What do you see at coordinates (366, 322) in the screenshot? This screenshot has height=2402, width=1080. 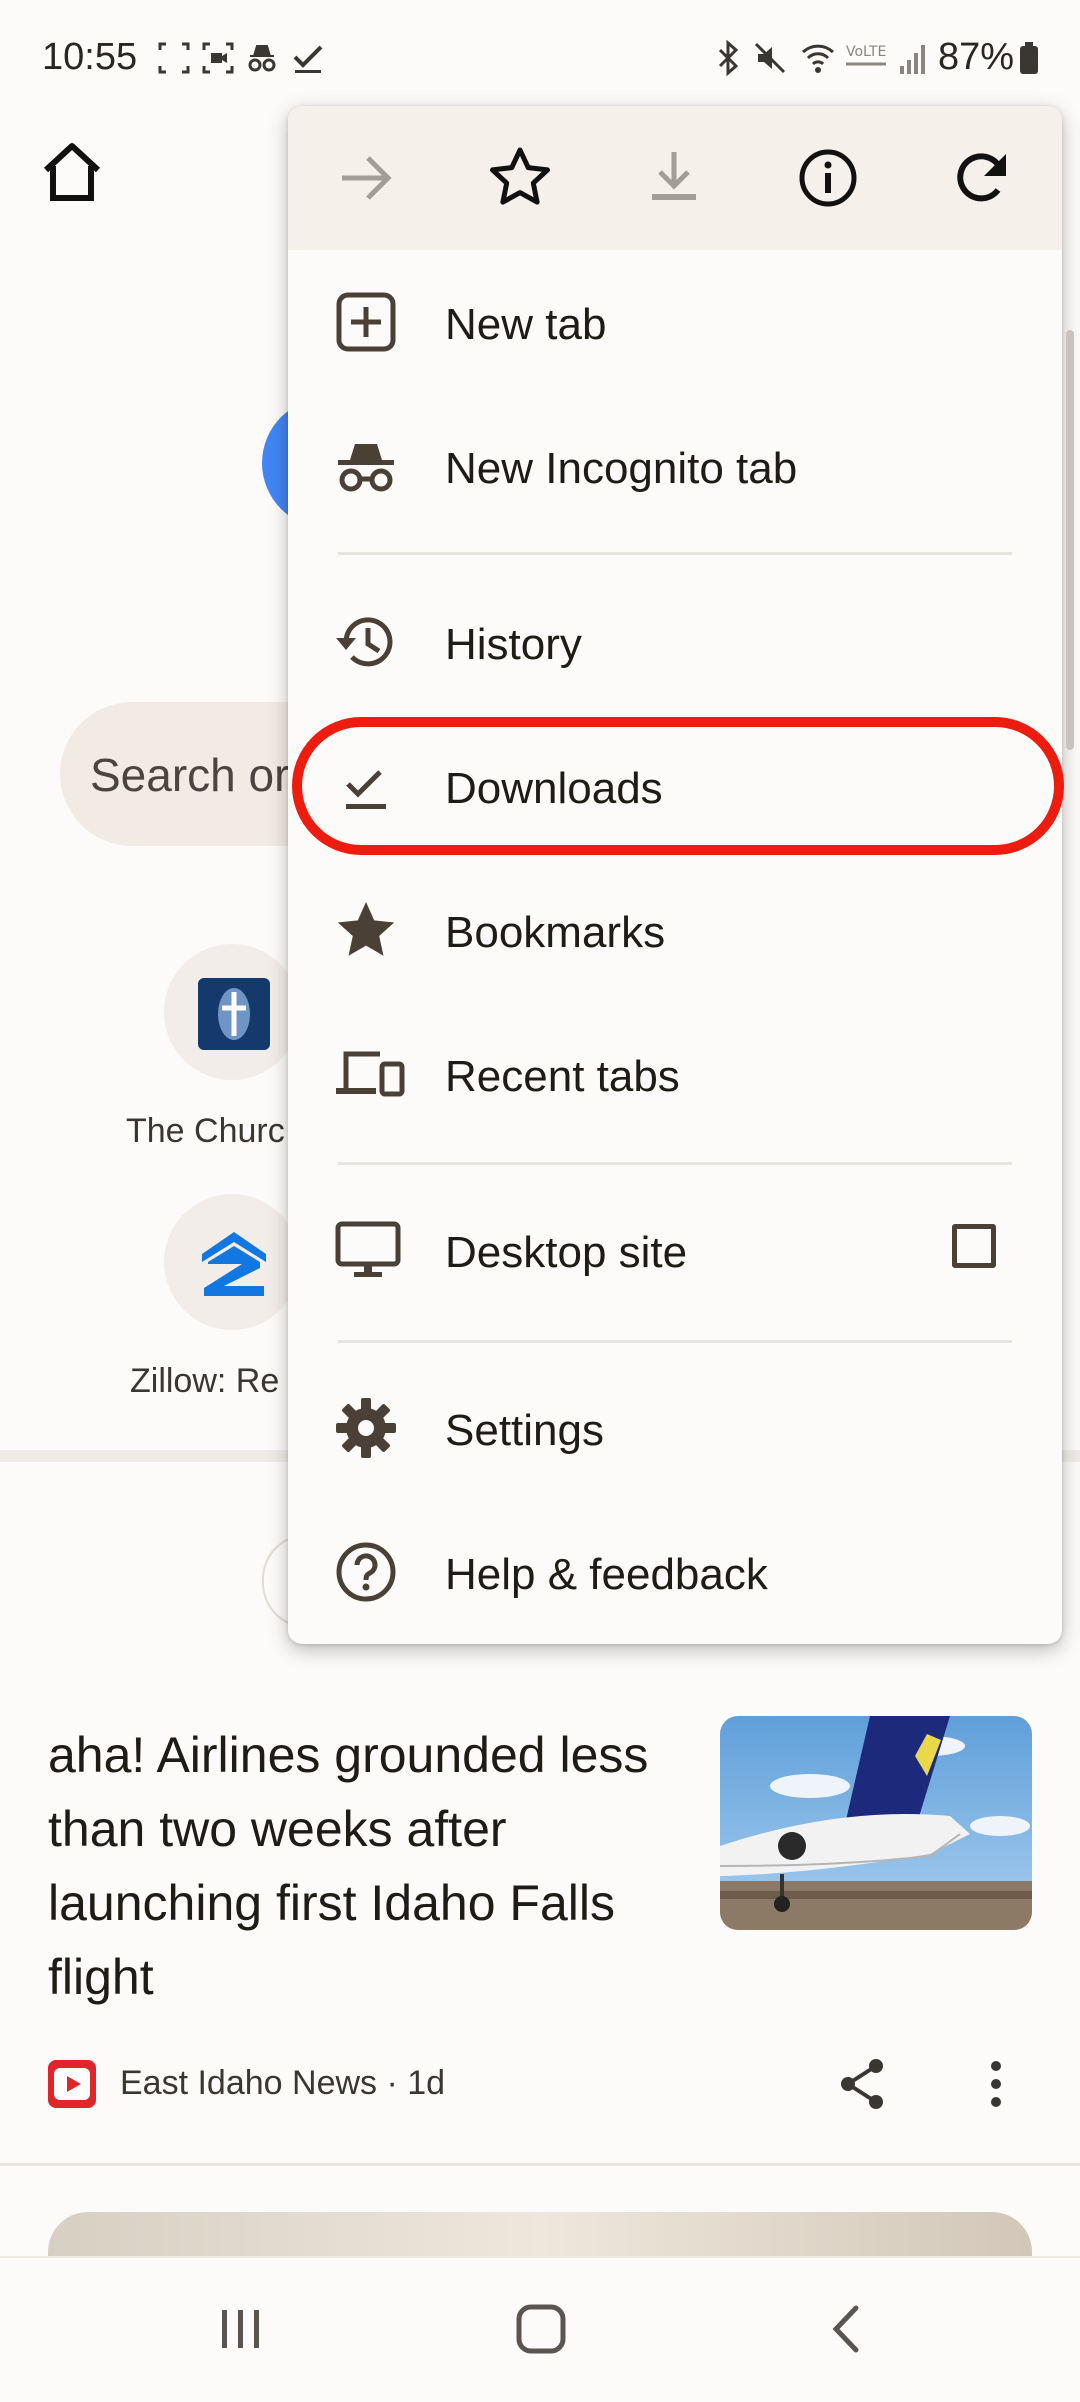 I see `new-tab-icon` at bounding box center [366, 322].